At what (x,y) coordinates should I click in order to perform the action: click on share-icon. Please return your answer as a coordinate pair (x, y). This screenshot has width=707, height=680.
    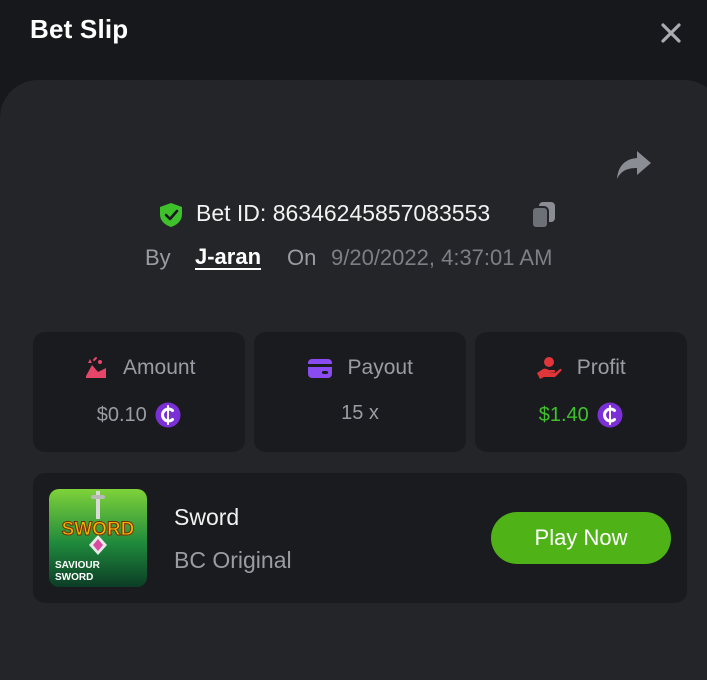
    Looking at the image, I should click on (634, 165).